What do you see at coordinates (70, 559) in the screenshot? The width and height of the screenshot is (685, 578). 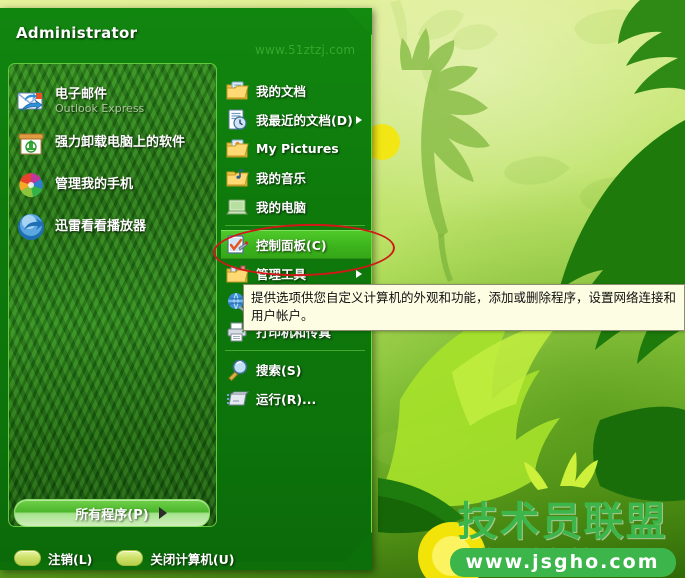 I see `log-off-label: 注销(L)` at bounding box center [70, 559].